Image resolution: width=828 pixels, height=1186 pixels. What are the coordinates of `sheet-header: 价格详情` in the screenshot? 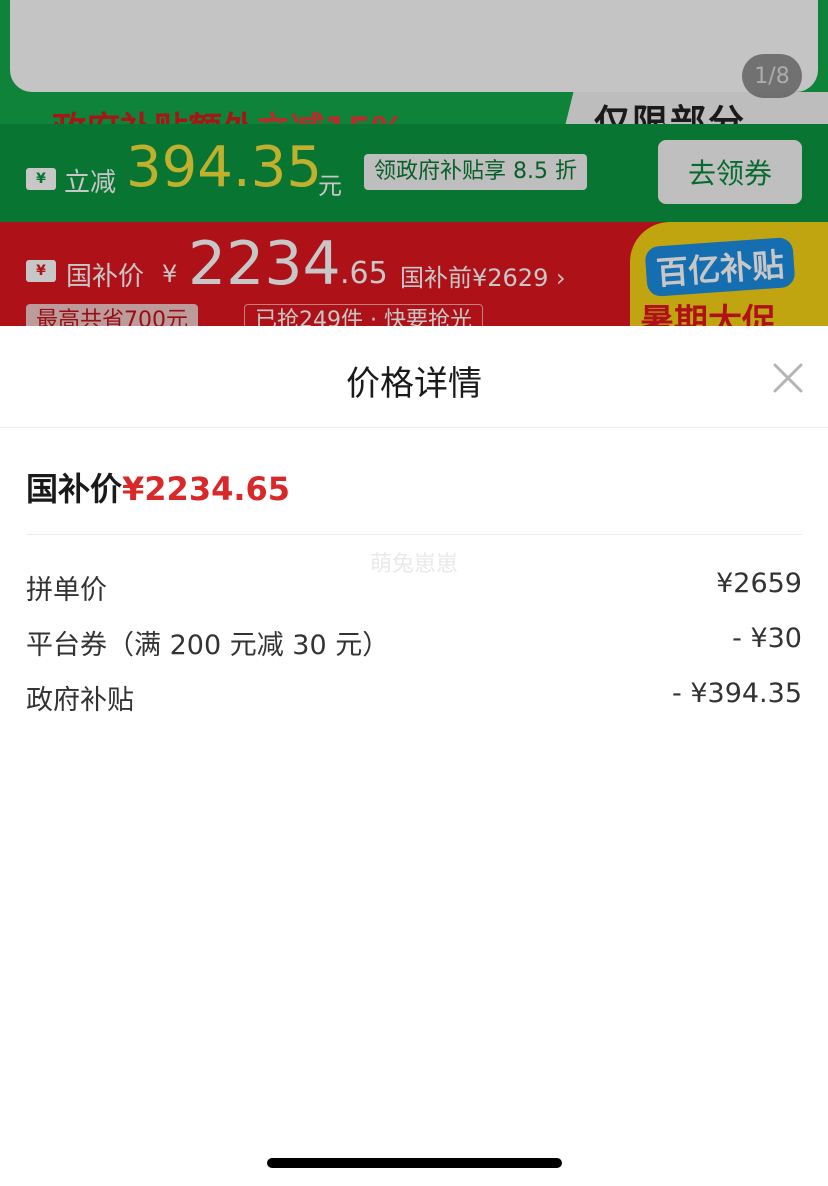 It's located at (414, 377).